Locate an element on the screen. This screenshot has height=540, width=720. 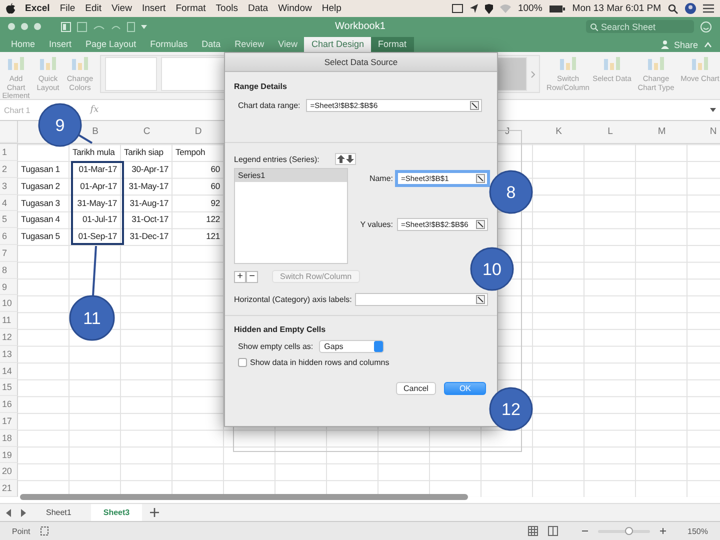
cell-text: 01-Mar-17 is located at coordinates (97, 169).